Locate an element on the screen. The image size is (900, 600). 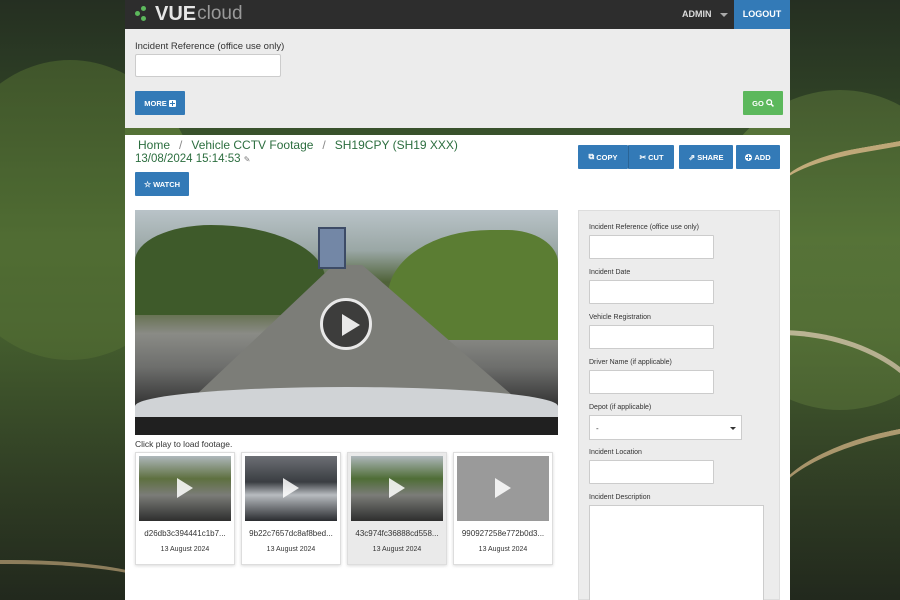
incident-description-label: Incident Description is located at coordinates (620, 497).